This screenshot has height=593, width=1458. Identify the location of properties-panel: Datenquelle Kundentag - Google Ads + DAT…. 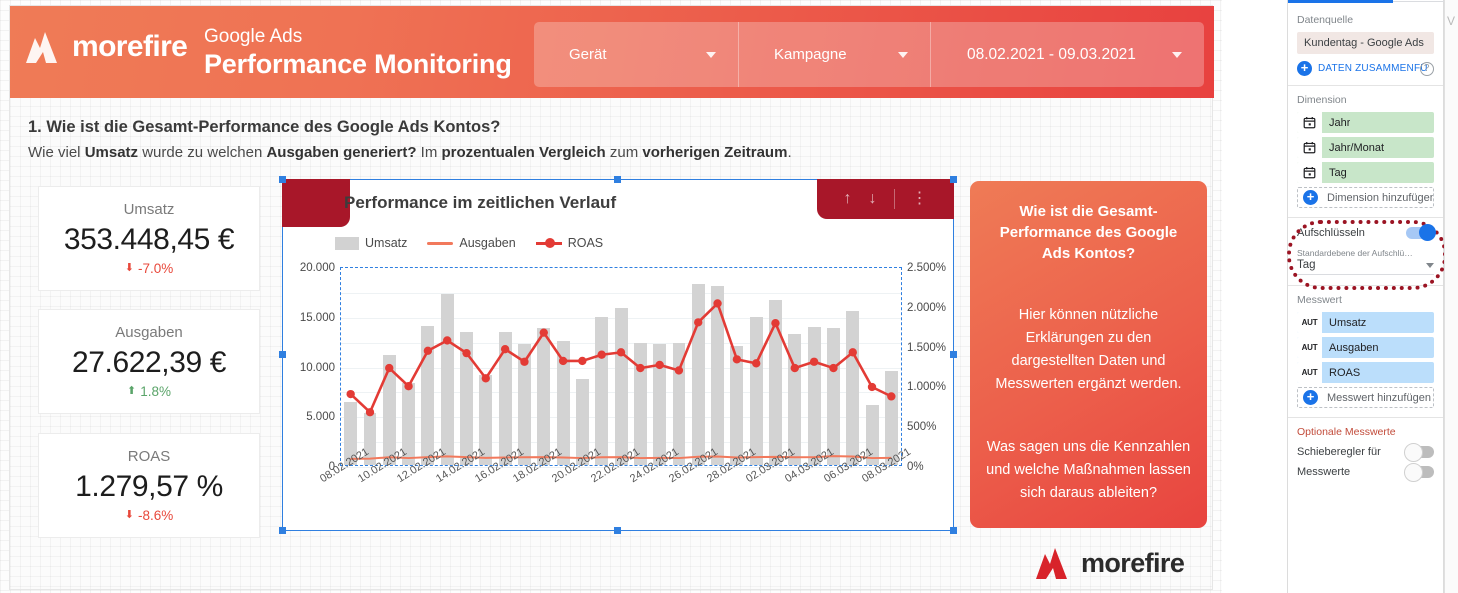
(1367, 296).